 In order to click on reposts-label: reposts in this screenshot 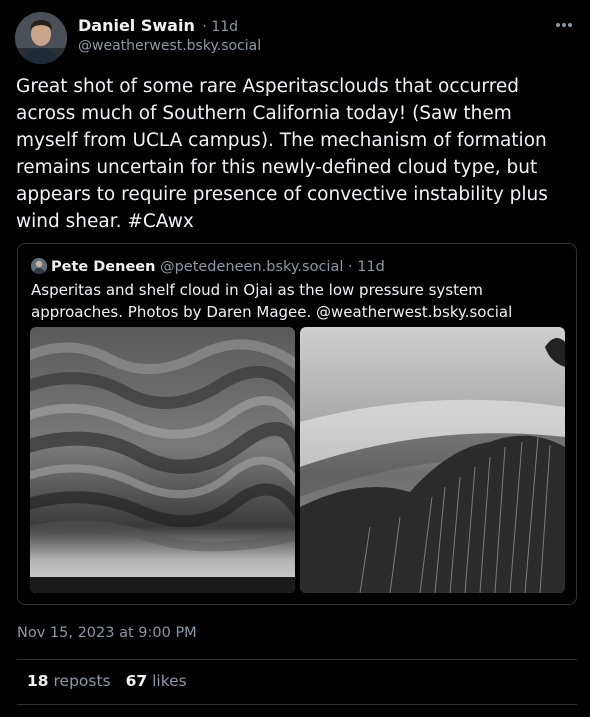, I will do `click(82, 681)`.